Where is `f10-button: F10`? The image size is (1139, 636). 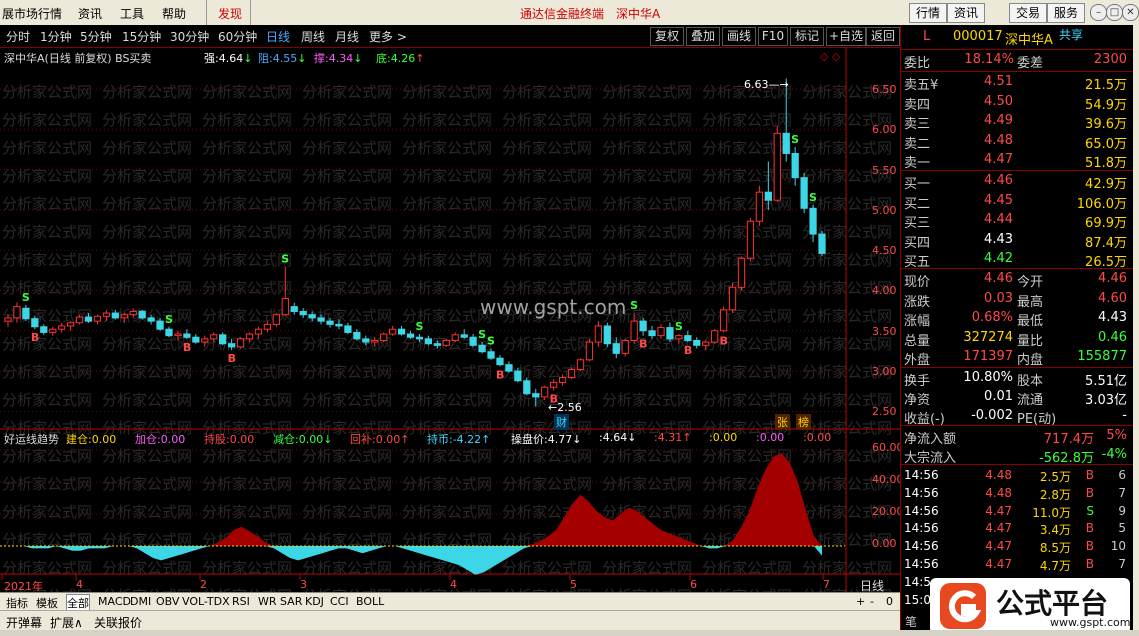
f10-button: F10 is located at coordinates (773, 36).